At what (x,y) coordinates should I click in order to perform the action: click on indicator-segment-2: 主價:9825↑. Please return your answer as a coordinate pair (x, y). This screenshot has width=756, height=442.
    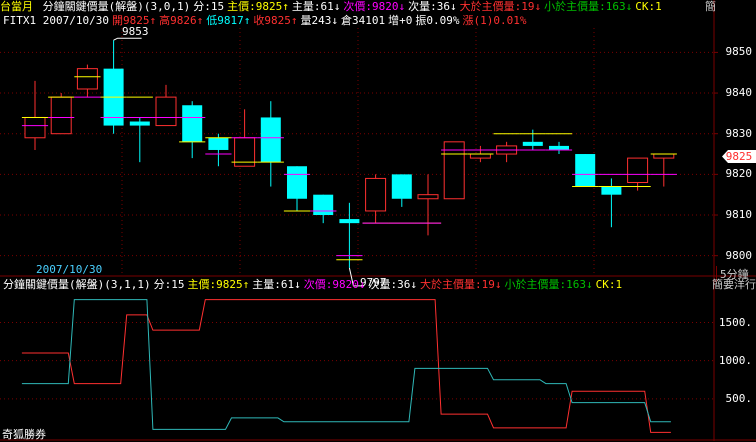
    Looking at the image, I should click on (218, 284).